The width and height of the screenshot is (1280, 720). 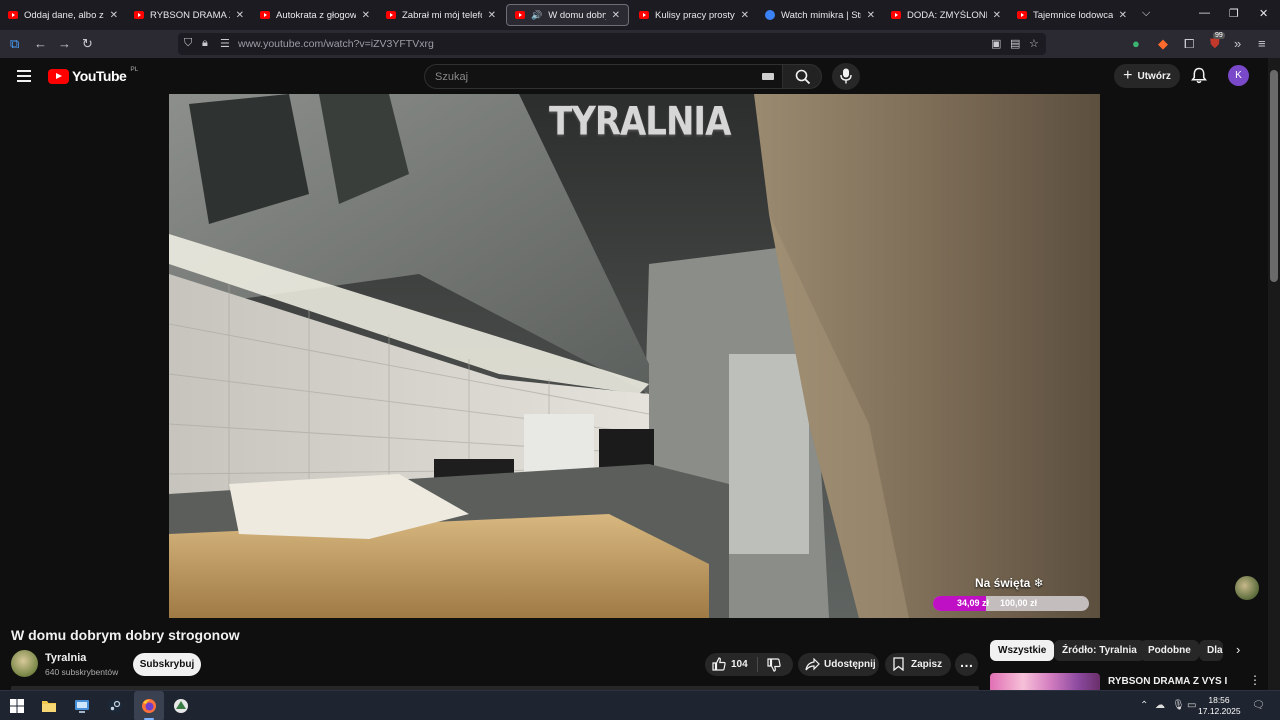 I want to click on subscriber-count: 640 subskrybentów, so click(x=82, y=672).